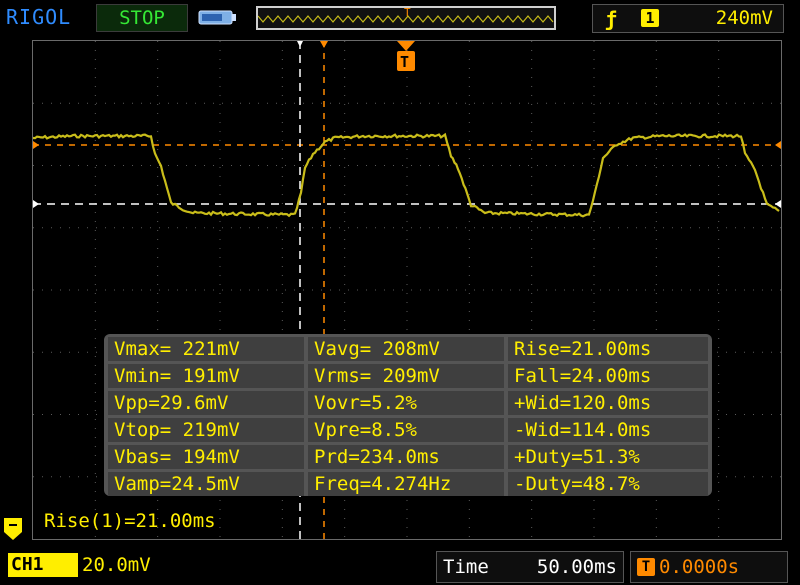 This screenshot has width=800, height=585. Describe the element at coordinates (699, 567) in the screenshot. I see `trigger-offset-value: 0.0000s` at that location.